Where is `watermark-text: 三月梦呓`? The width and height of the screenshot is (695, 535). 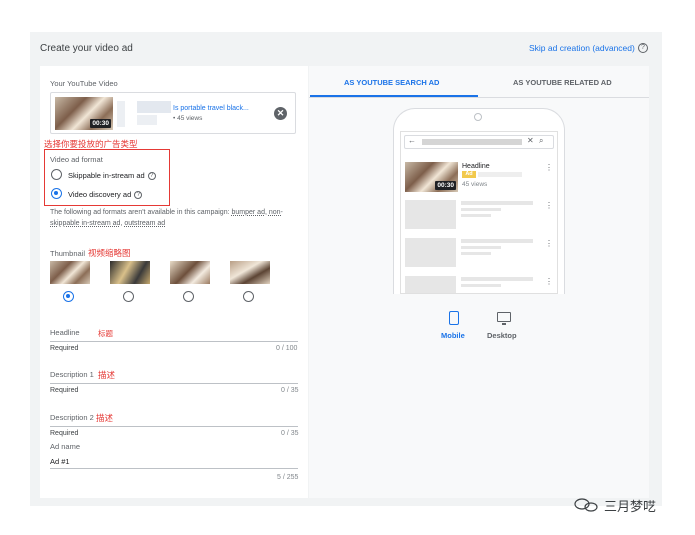 watermark-text: 三月梦呓 is located at coordinates (630, 506).